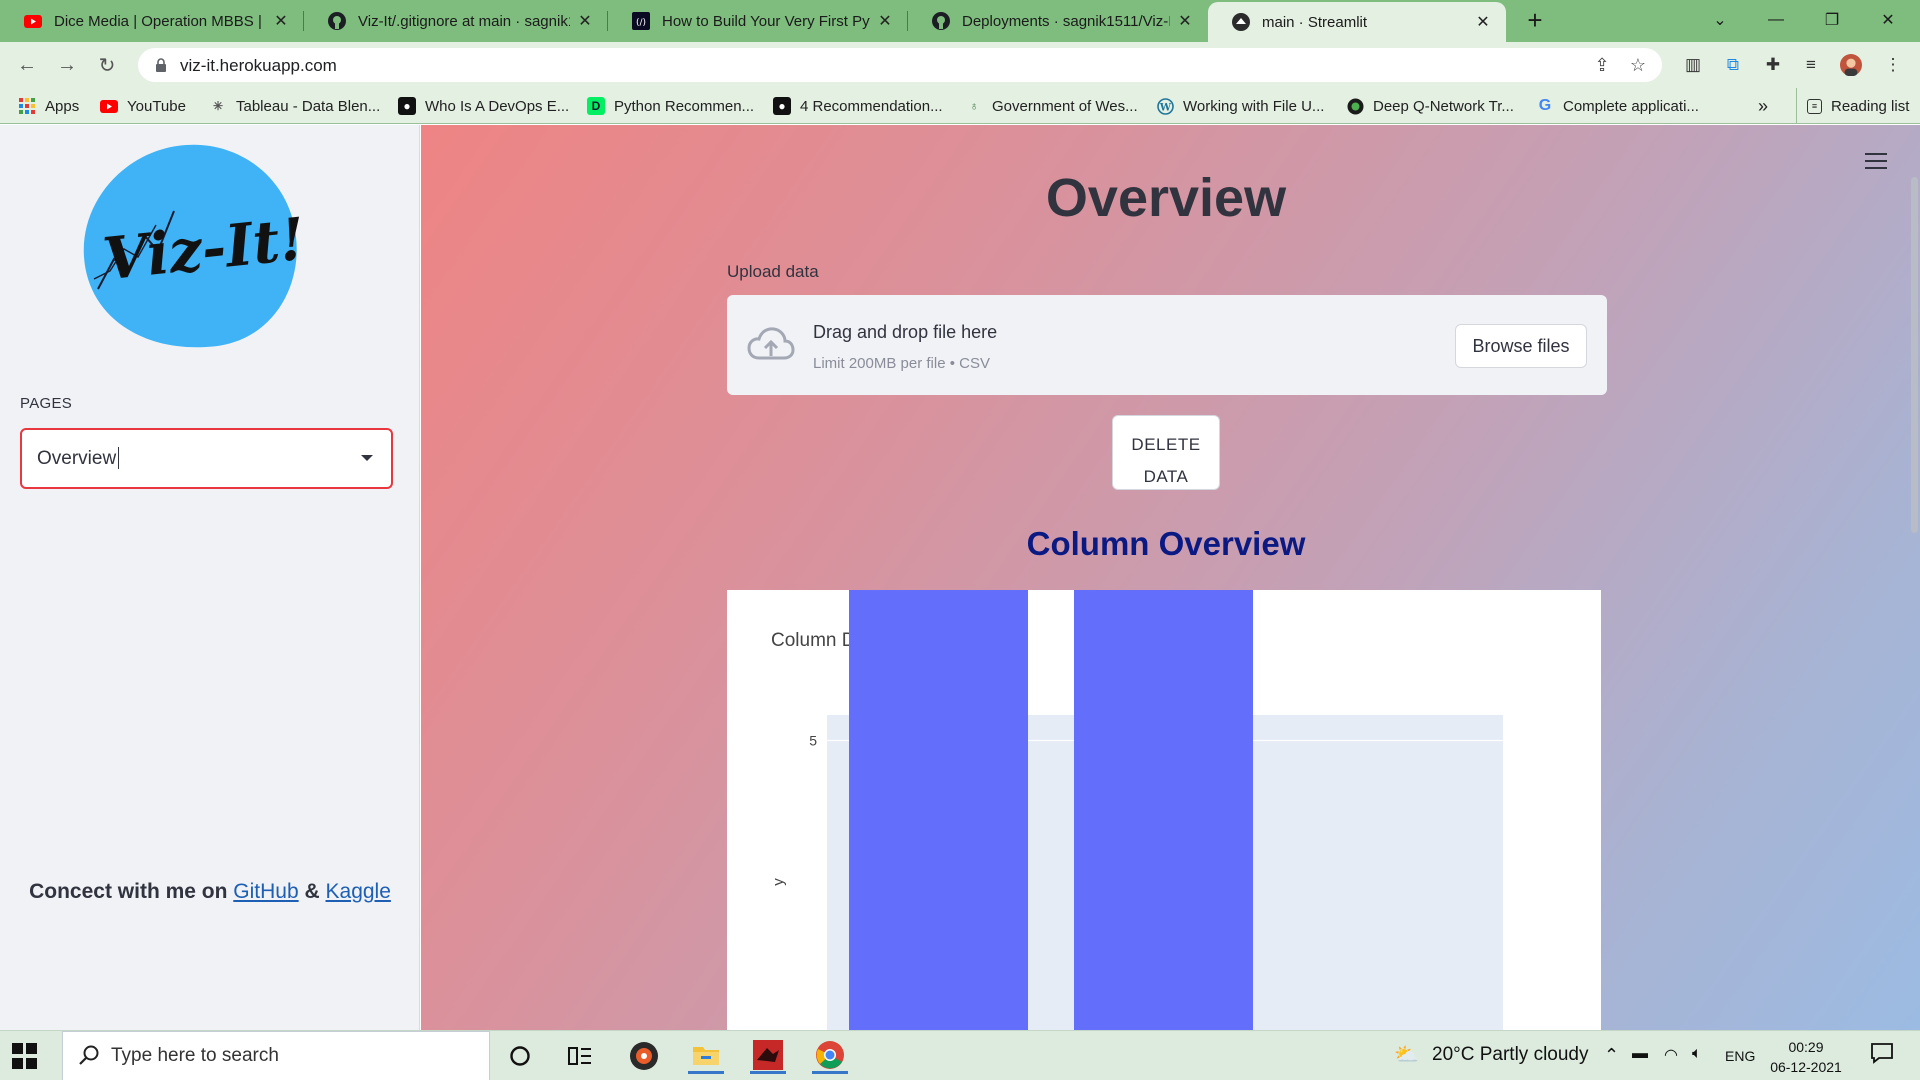 The image size is (1920, 1080). Describe the element at coordinates (160, 21) in the screenshot. I see `tab-title: Dice Media | Operation MBBS | W` at that location.